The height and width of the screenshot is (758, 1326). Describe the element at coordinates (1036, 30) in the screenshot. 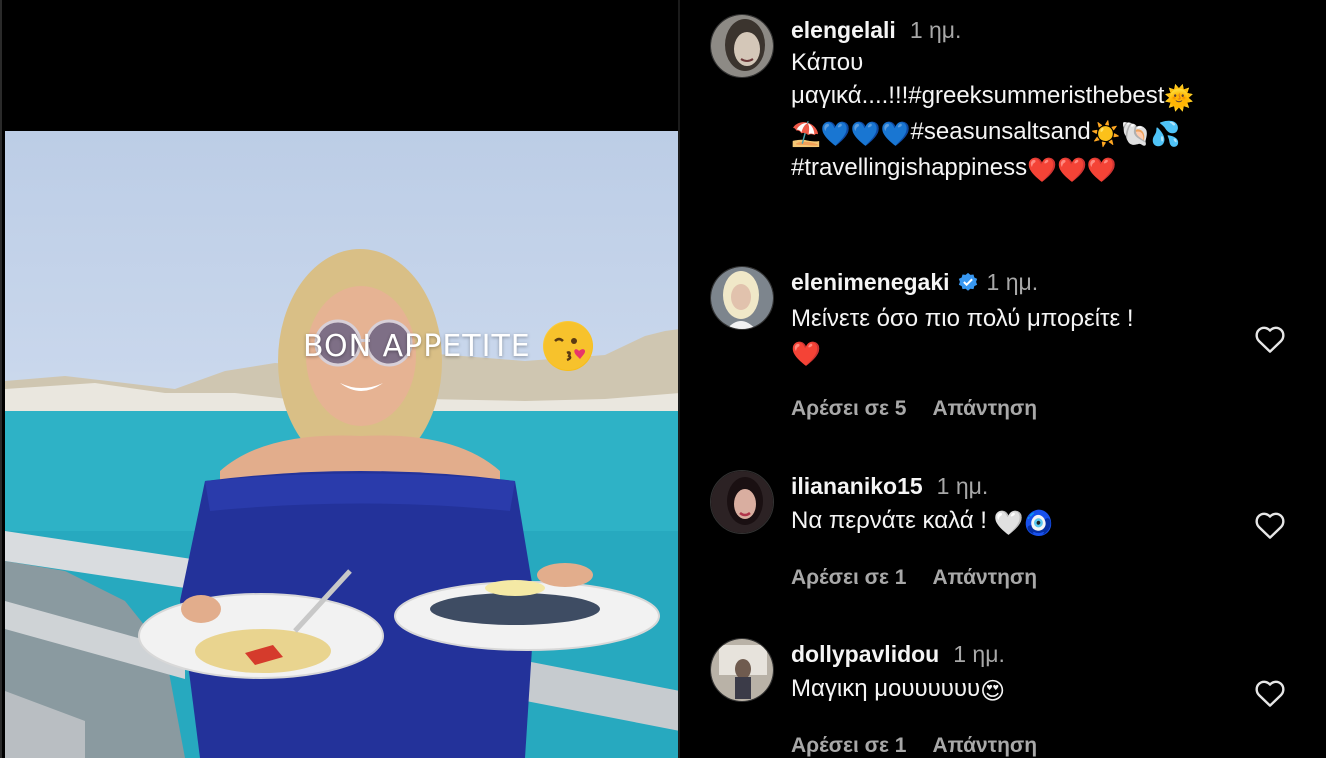

I see `comment-meta: elengelali 1 ημ.` at that location.